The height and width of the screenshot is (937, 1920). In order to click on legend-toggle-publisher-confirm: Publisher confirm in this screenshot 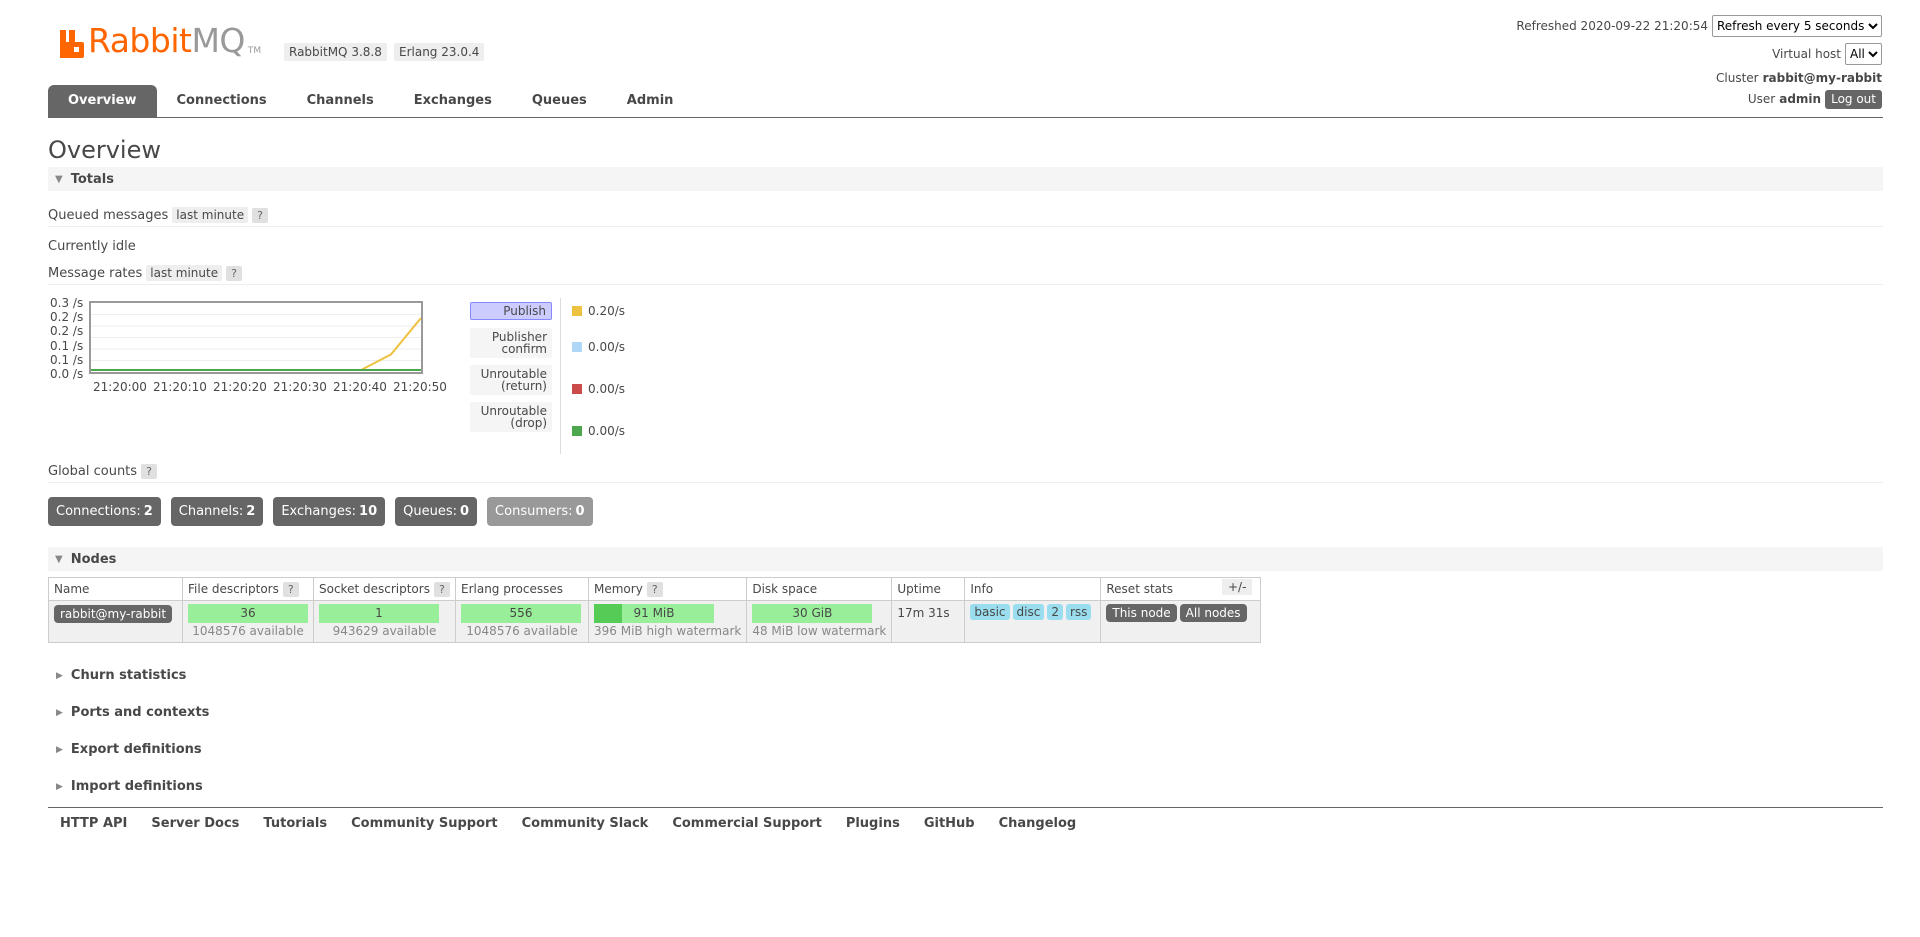, I will do `click(511, 343)`.